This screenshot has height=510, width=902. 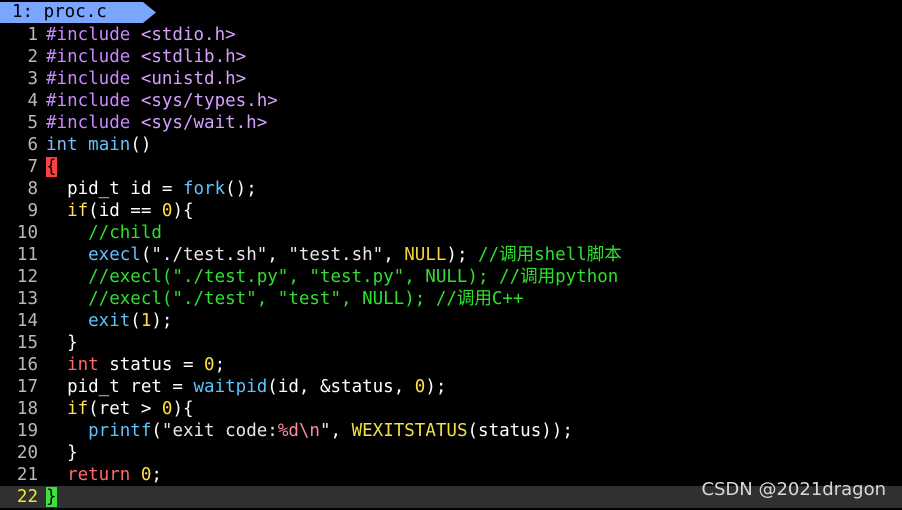 What do you see at coordinates (32, 211) in the screenshot?
I see `line-number: 9` at bounding box center [32, 211].